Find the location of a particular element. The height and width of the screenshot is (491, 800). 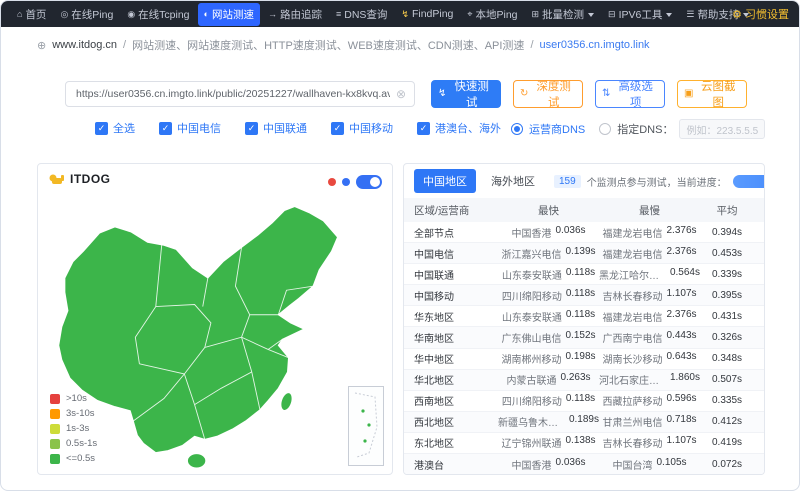

deep-test-button: ↻ 深度测试 is located at coordinates (548, 94).